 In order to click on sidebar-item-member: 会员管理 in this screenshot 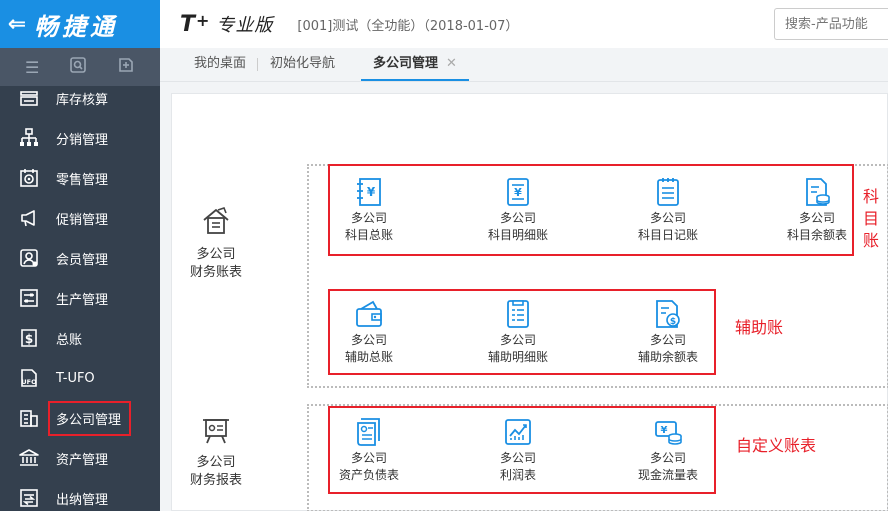, I will do `click(80, 258)`.